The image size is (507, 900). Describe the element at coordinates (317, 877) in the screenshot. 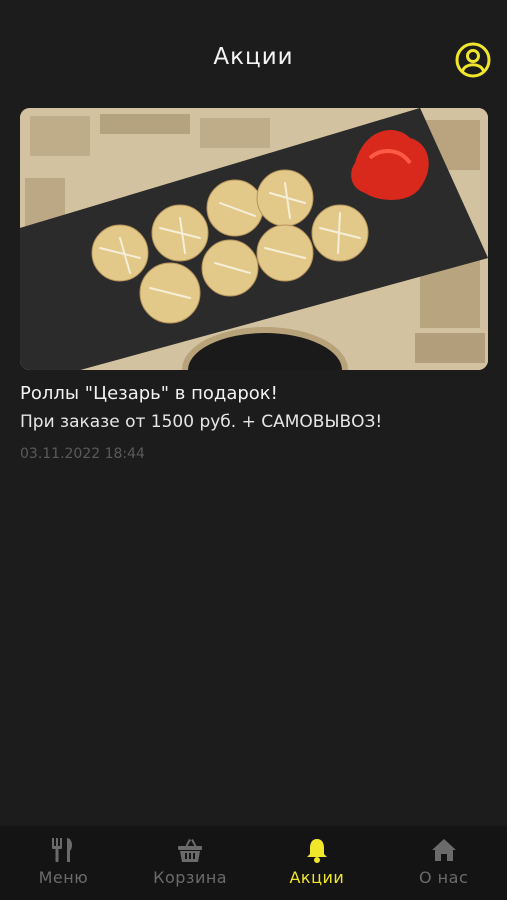

I see `tab-label-promotions: Акции` at that location.